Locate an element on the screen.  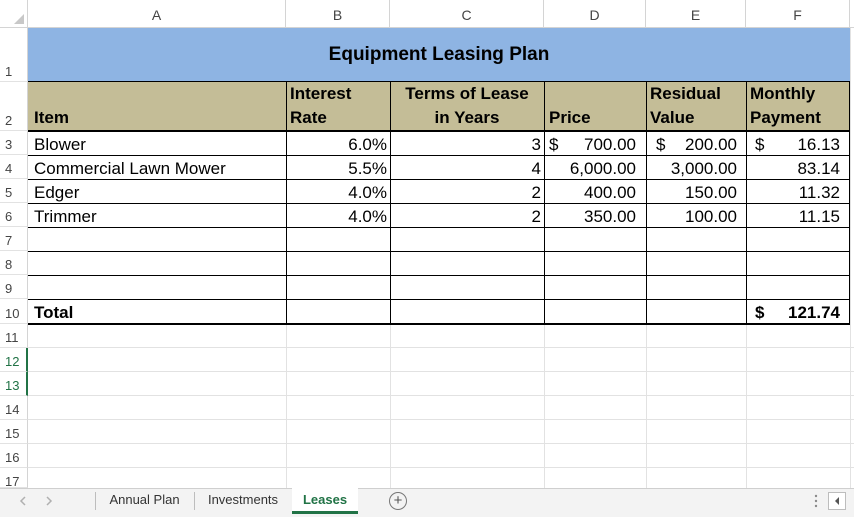
column-header-f: F is located at coordinates (798, 14).